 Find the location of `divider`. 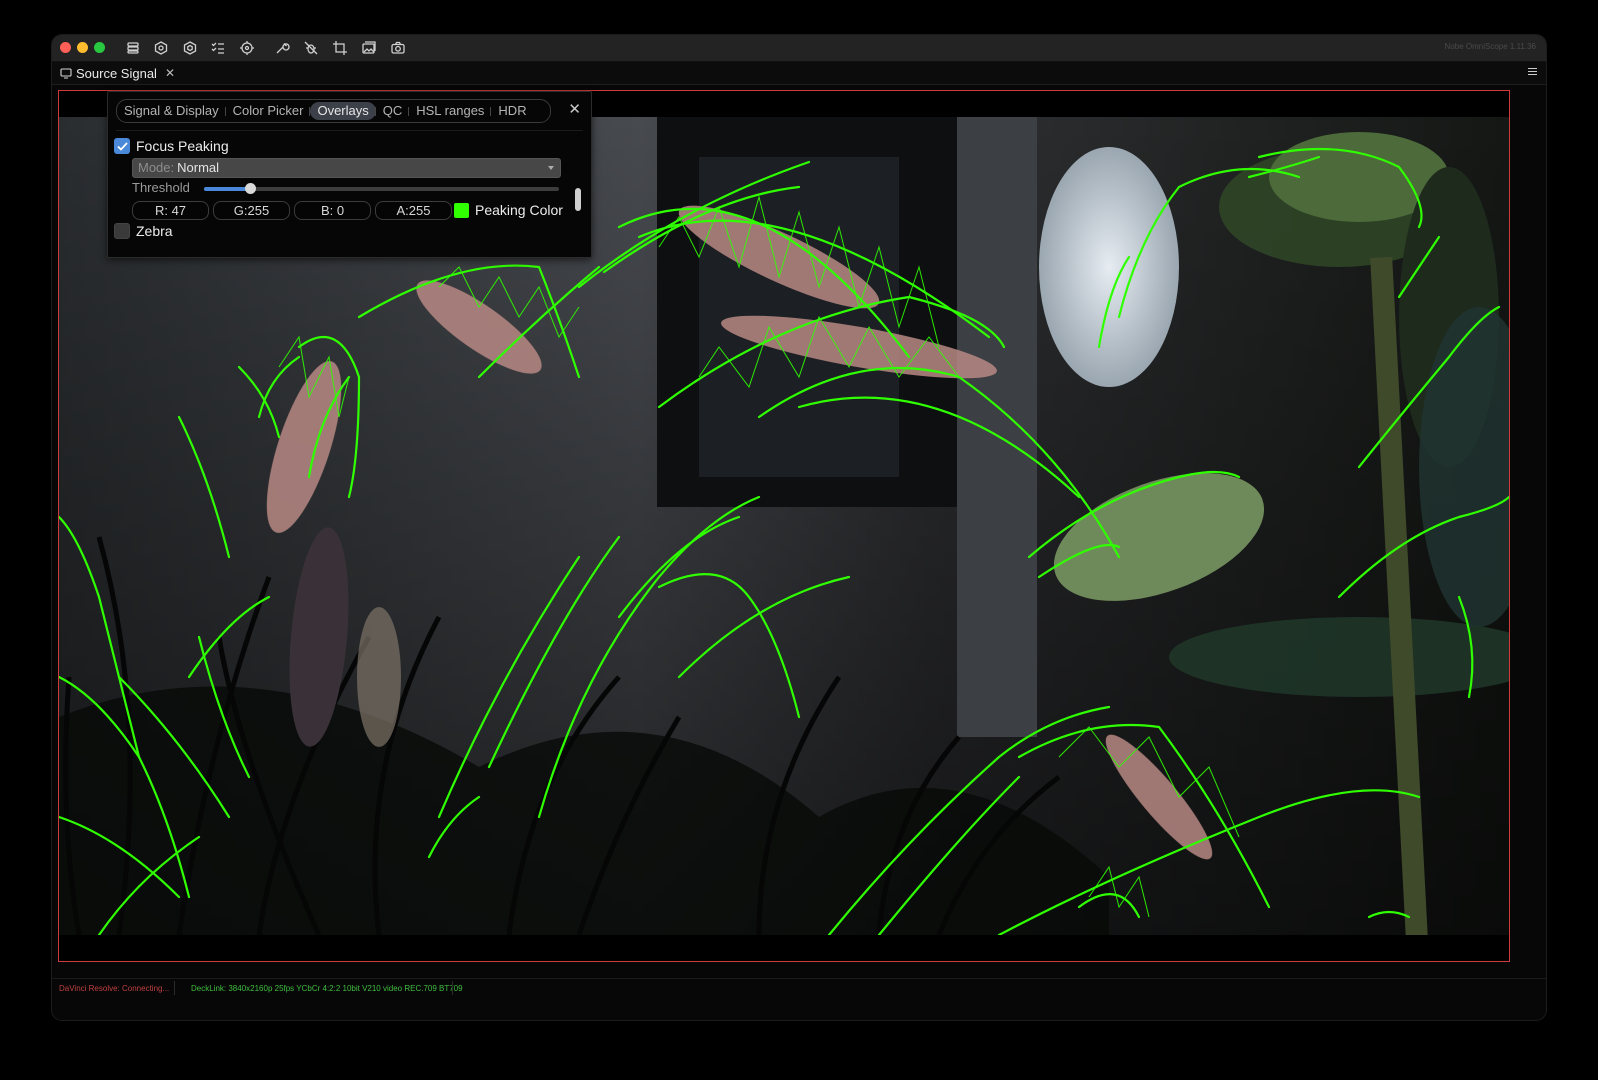

divider is located at coordinates (349, 130).